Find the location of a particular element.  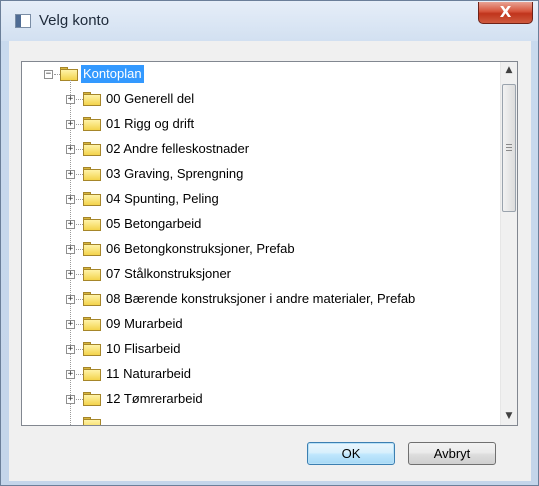

tree-item-label: 12 Tømrerarbeid is located at coordinates (154, 399).